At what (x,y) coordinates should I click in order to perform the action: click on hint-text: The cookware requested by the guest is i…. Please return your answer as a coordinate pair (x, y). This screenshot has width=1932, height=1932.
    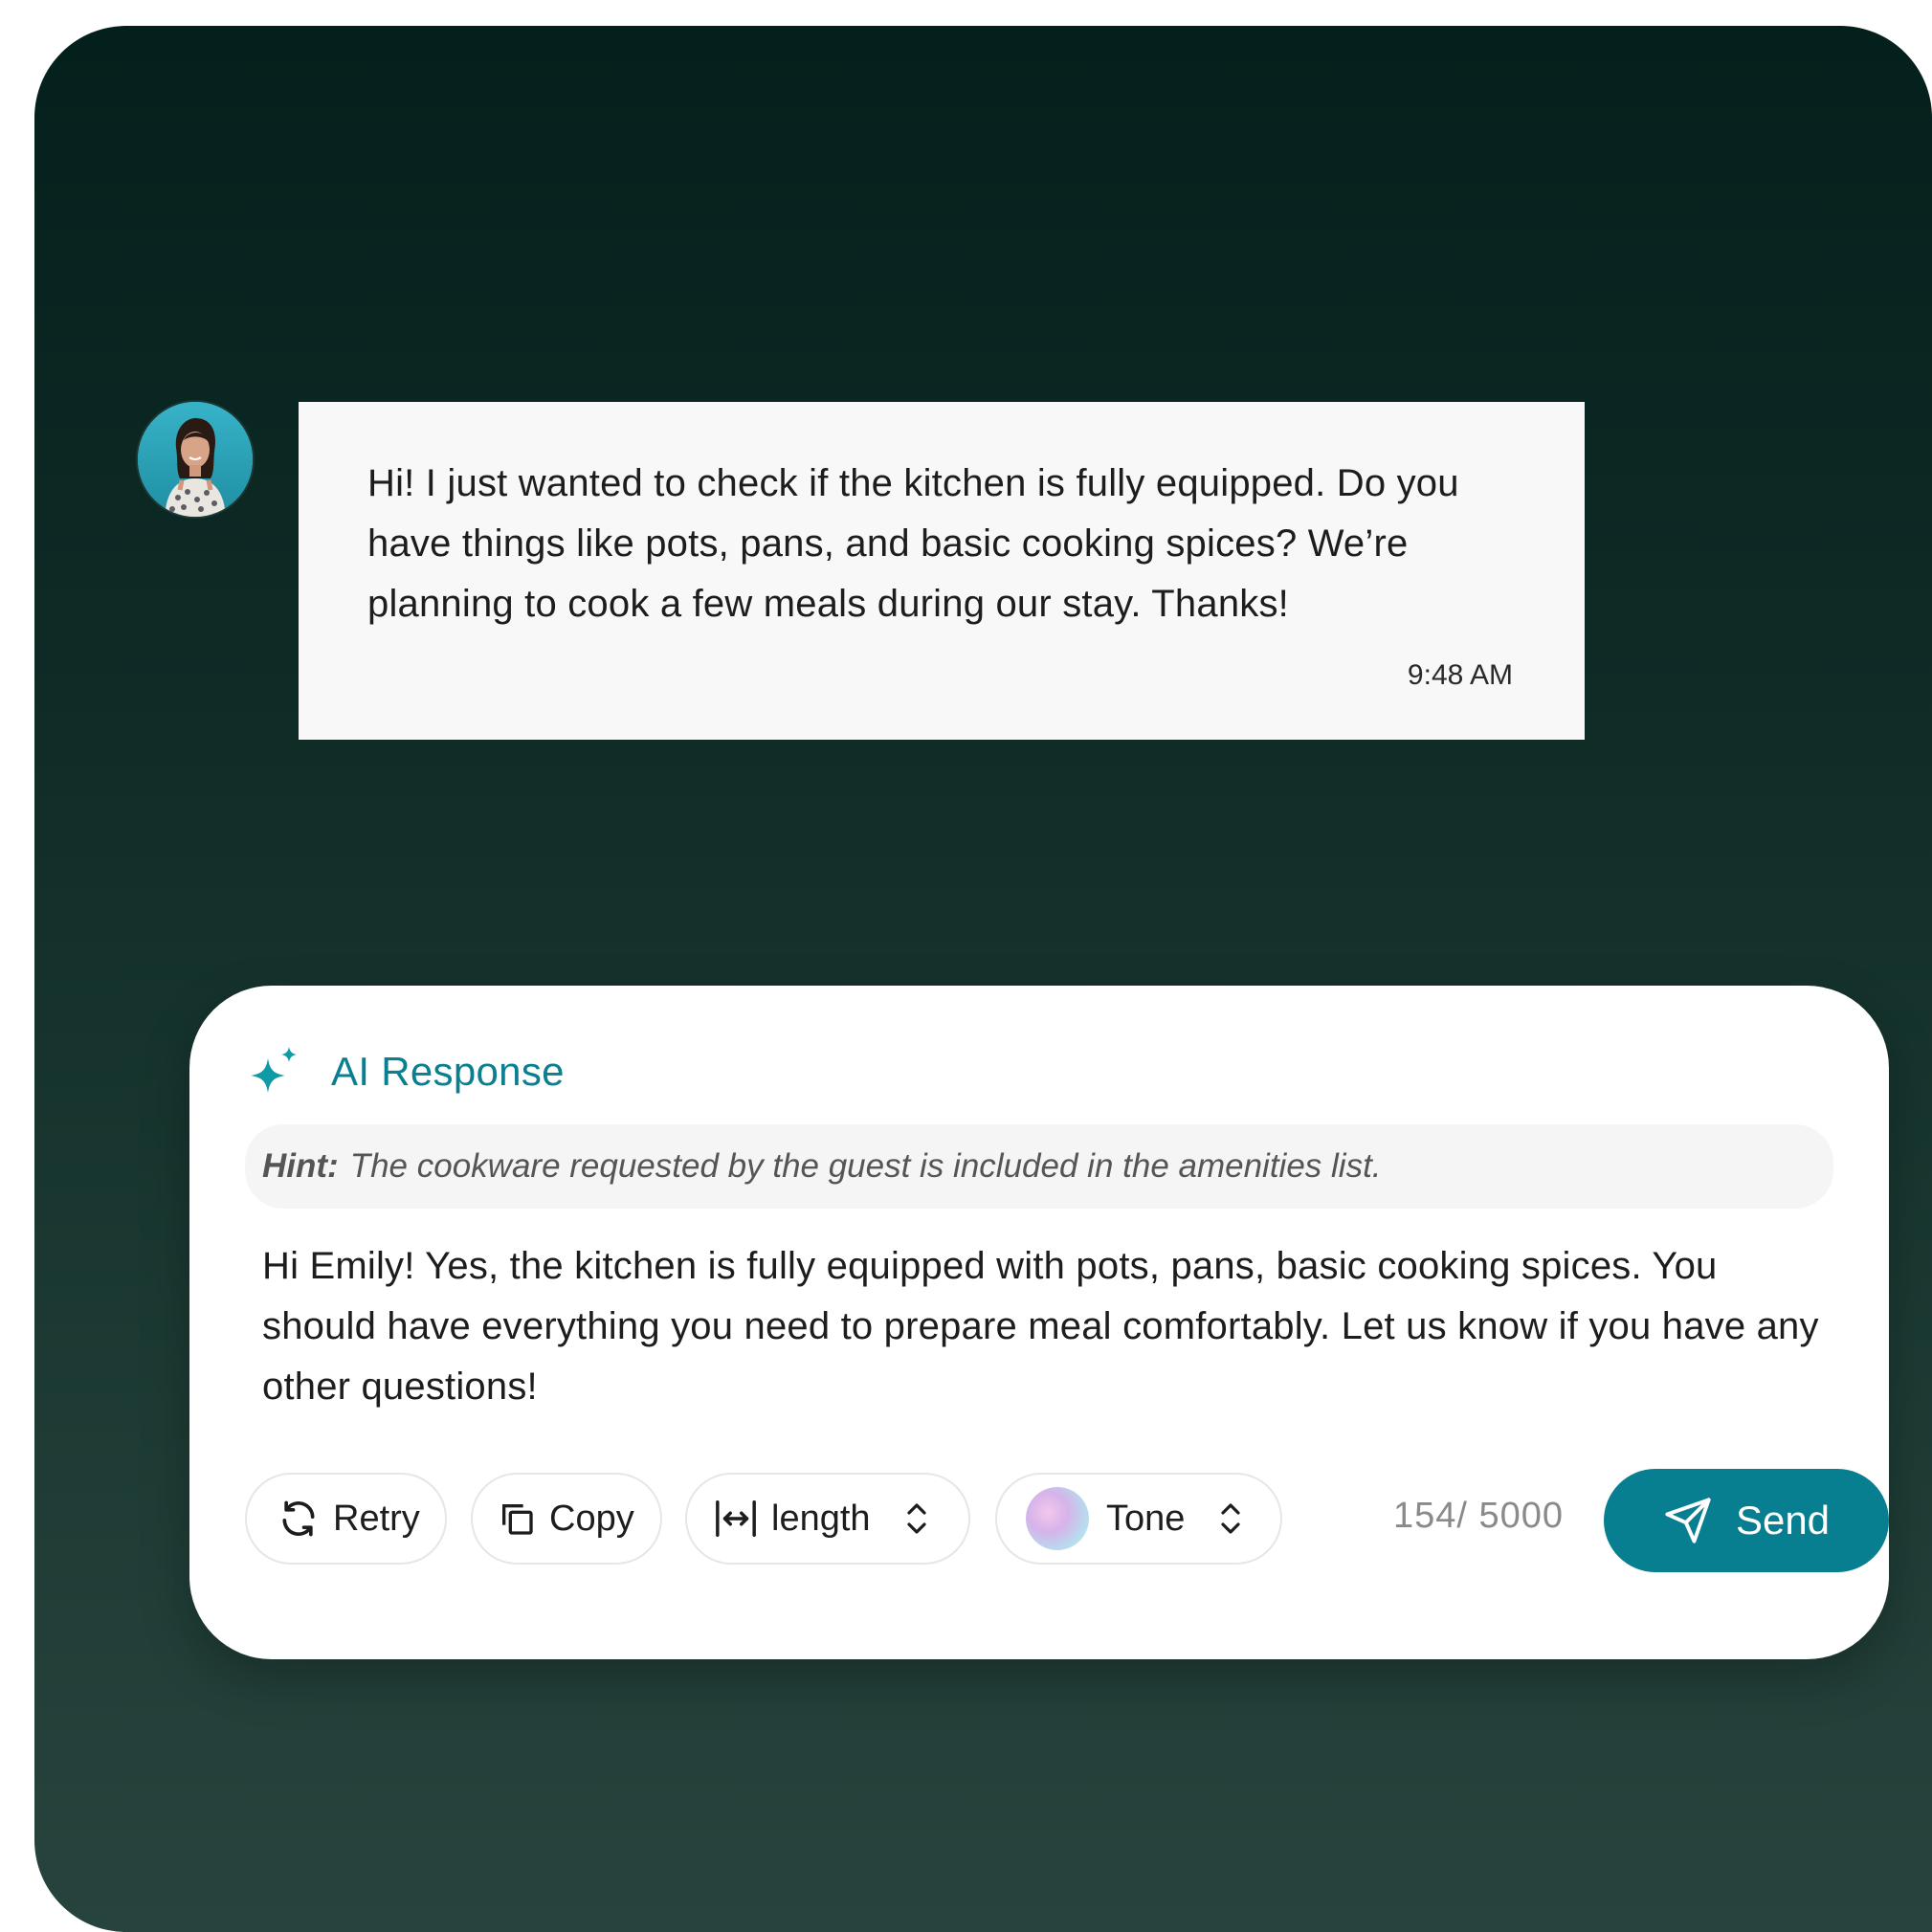
    Looking at the image, I should click on (865, 1166).